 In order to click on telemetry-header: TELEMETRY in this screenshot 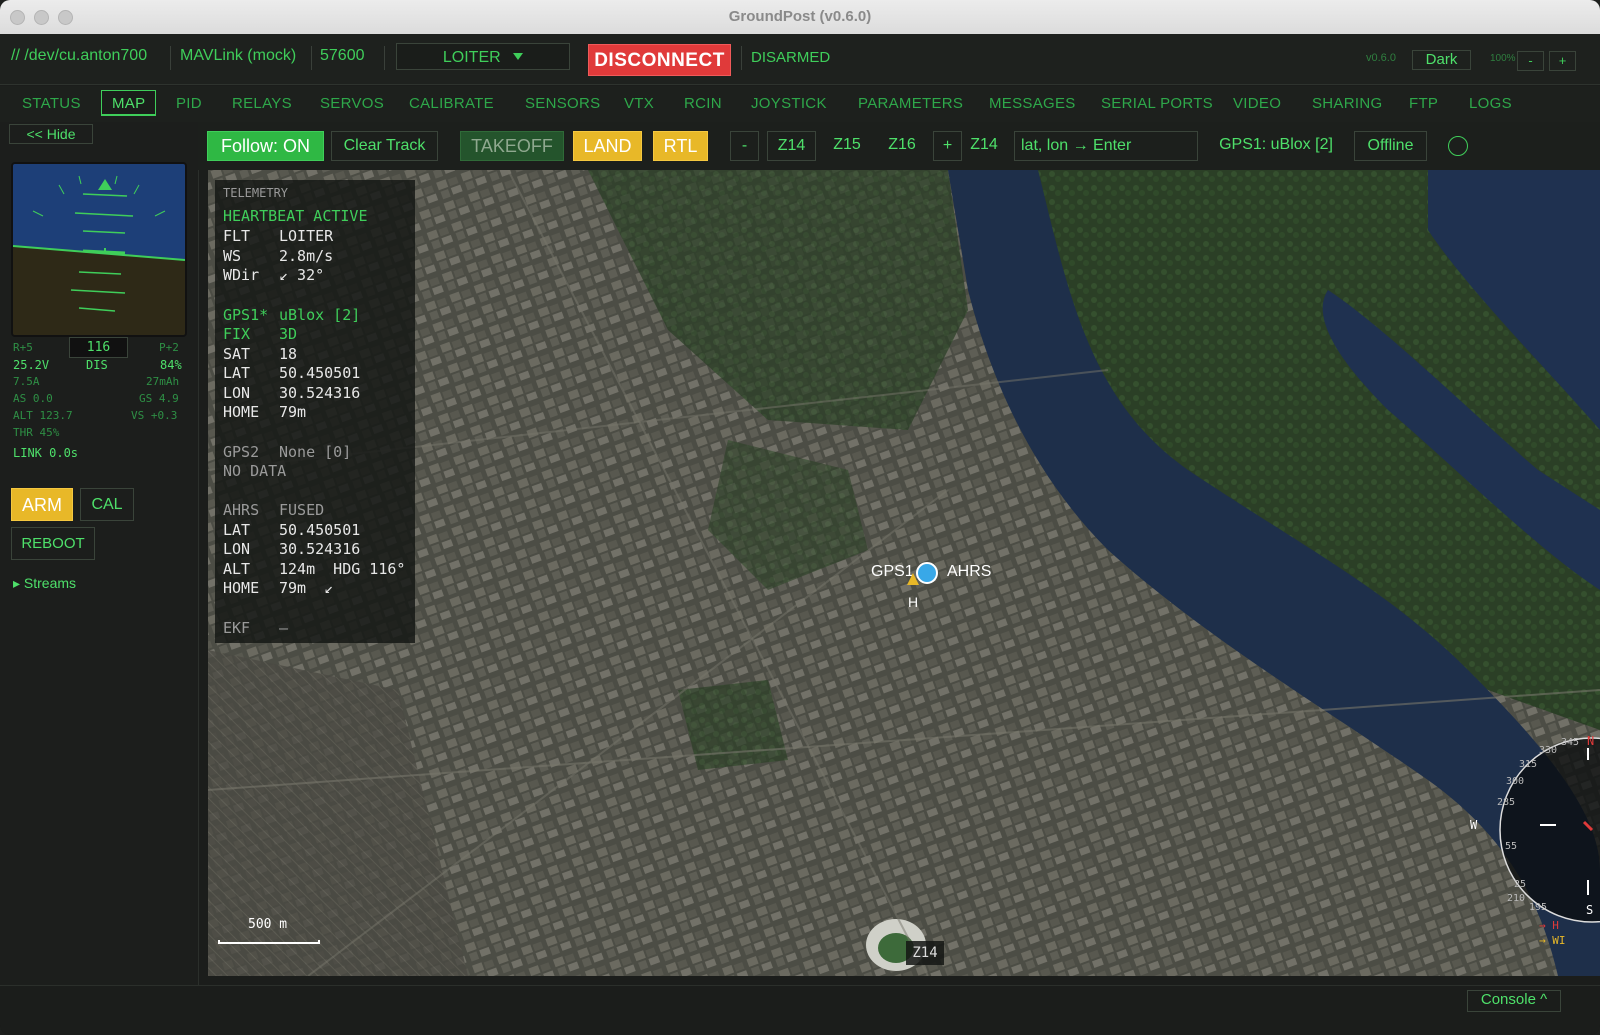, I will do `click(256, 193)`.